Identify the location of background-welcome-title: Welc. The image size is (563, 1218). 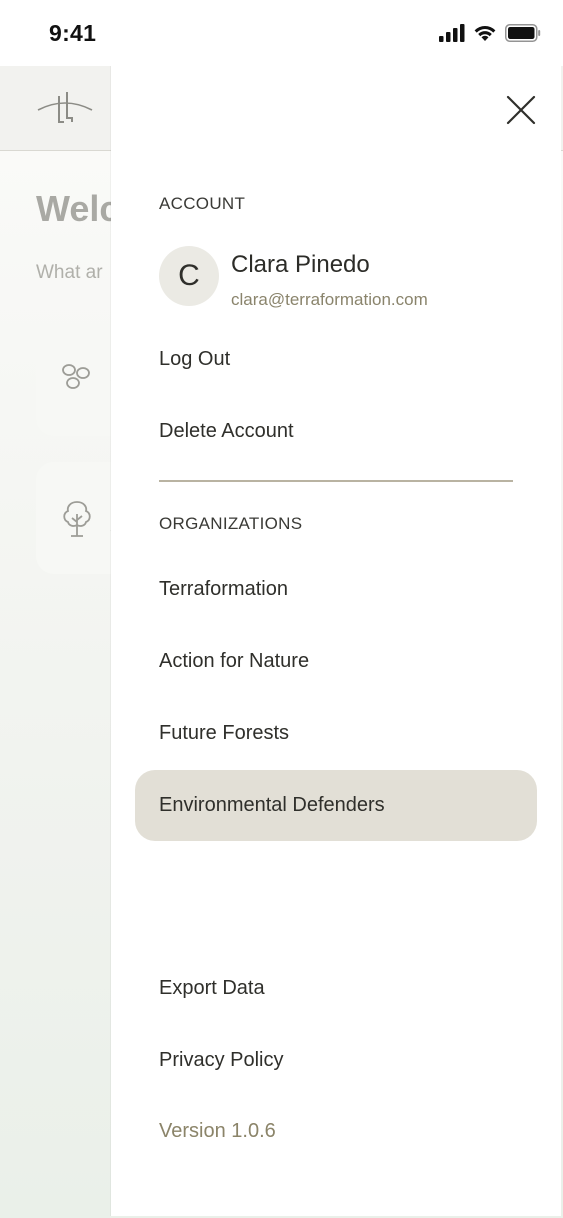
(78, 208).